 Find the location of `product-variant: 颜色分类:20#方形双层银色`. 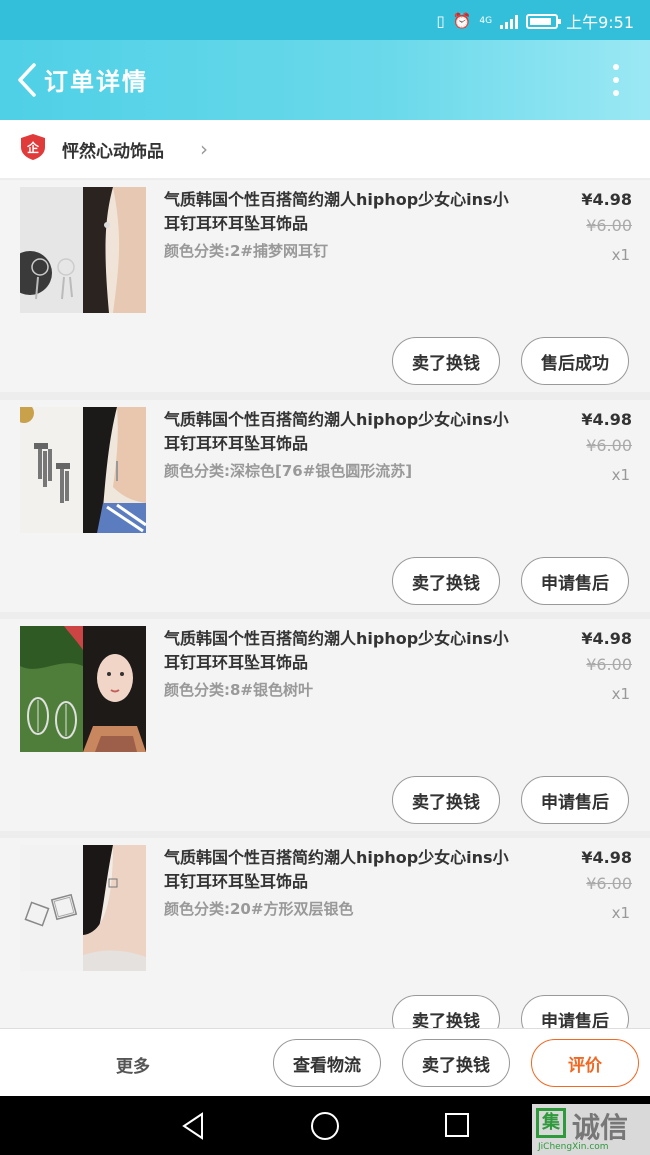

product-variant: 颜色分类:20#方形双层银色 is located at coordinates (259, 909).